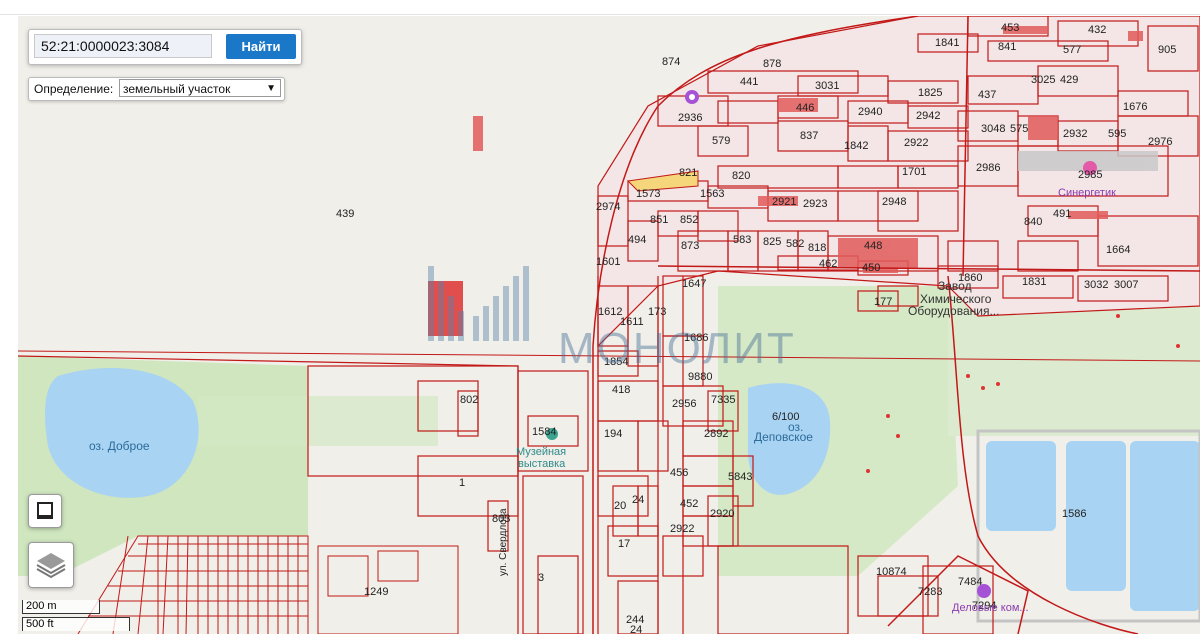 This screenshot has width=1200, height=634. I want to click on parcel-label: 2920, so click(722, 514).